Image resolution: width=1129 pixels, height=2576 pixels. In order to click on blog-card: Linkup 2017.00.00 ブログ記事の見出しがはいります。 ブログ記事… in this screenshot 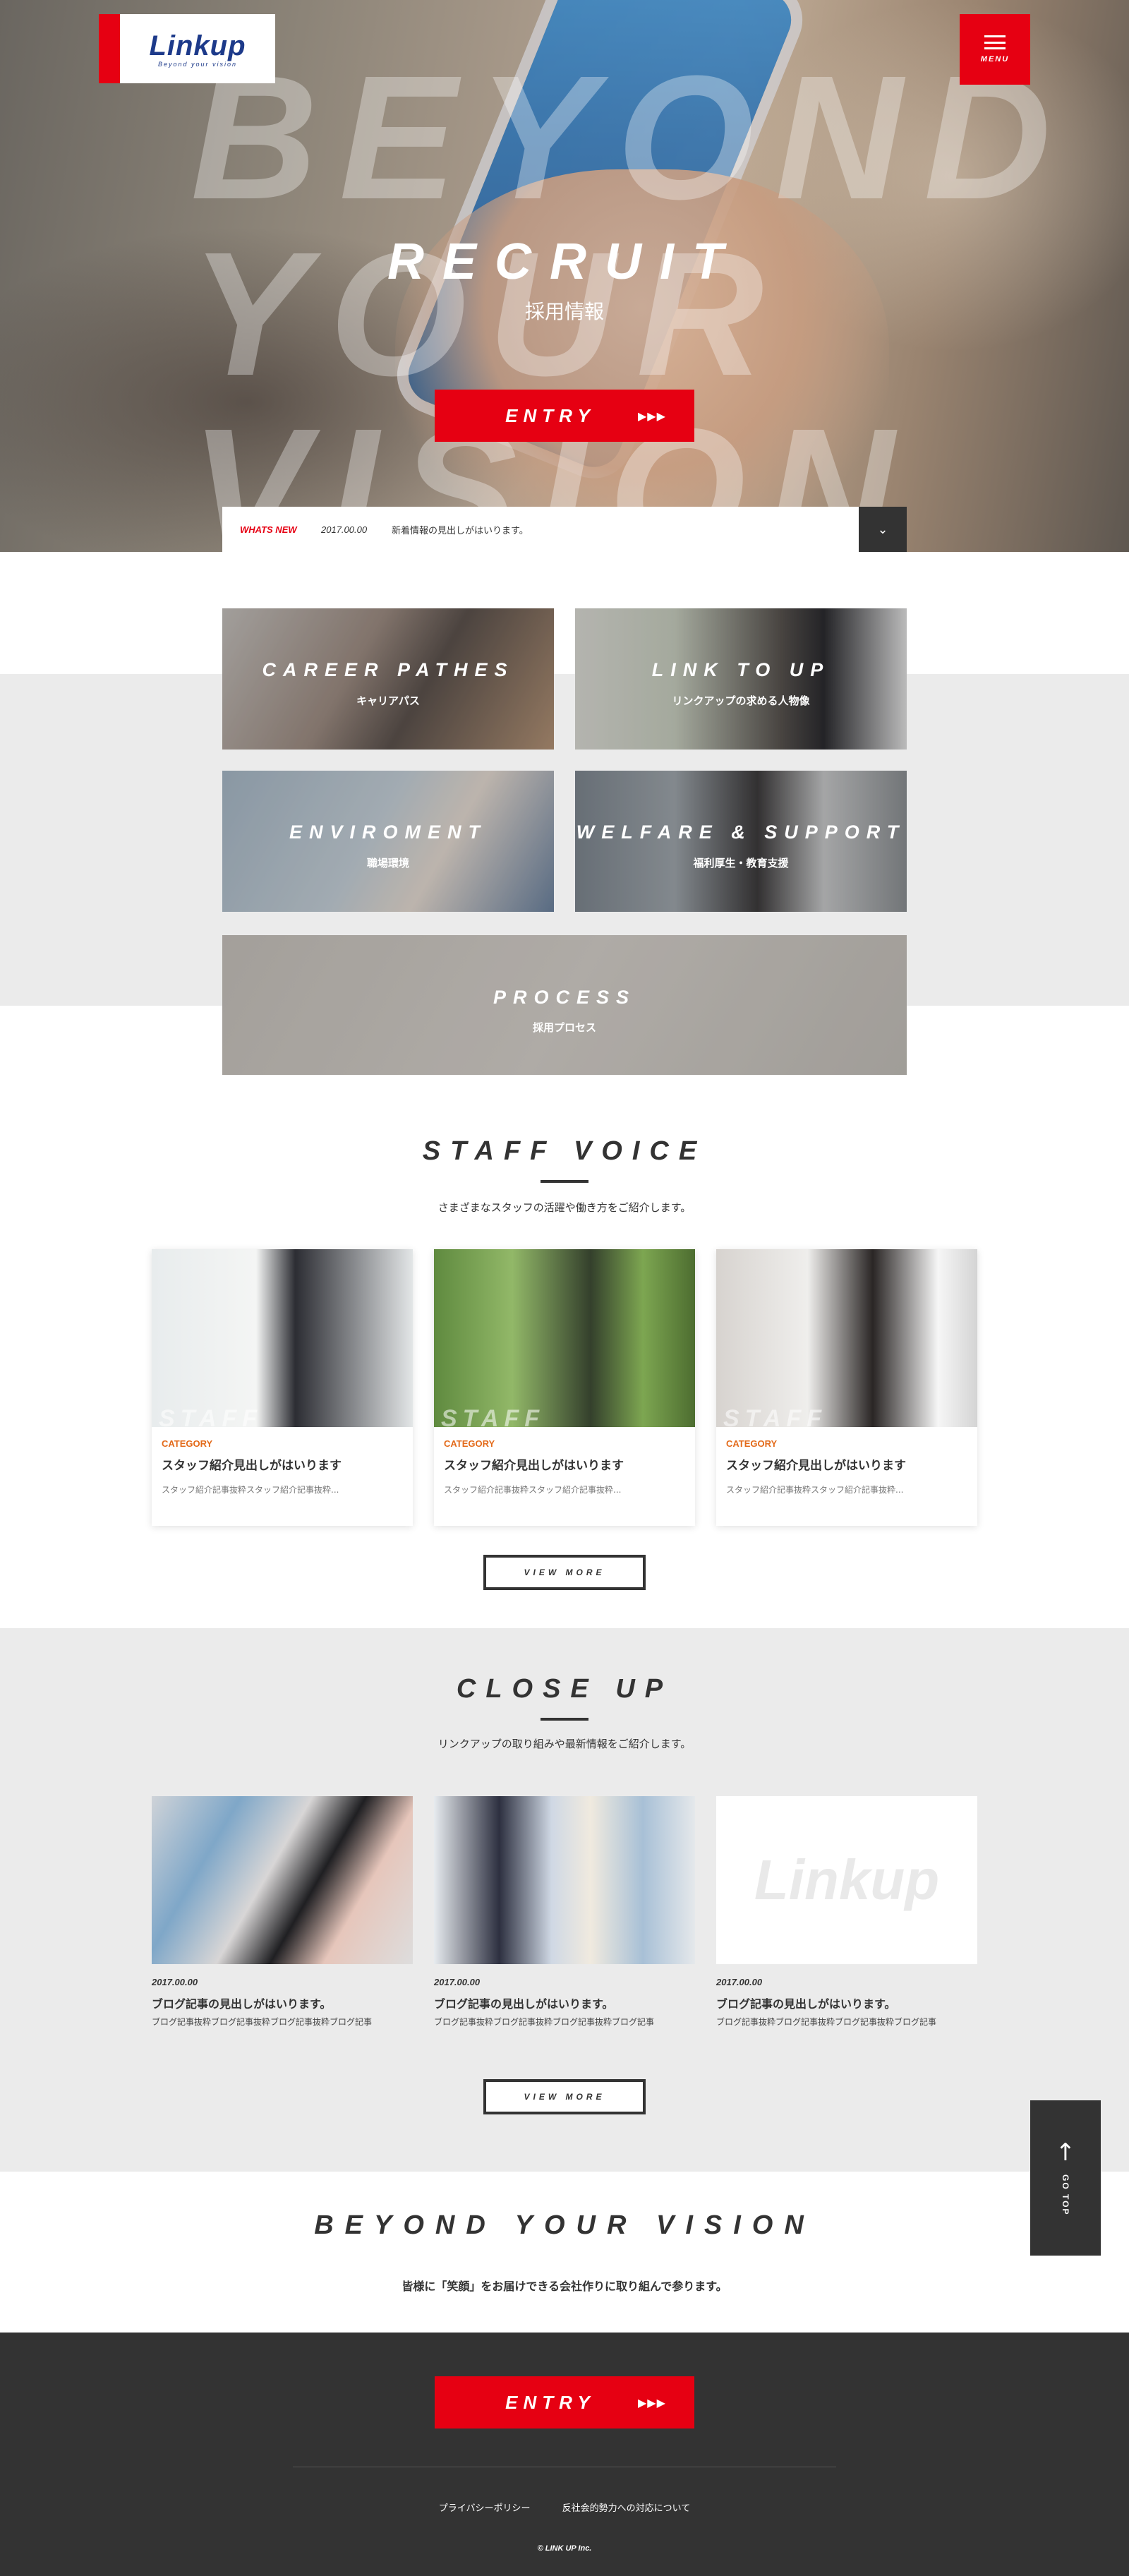, I will do `click(846, 1912)`.